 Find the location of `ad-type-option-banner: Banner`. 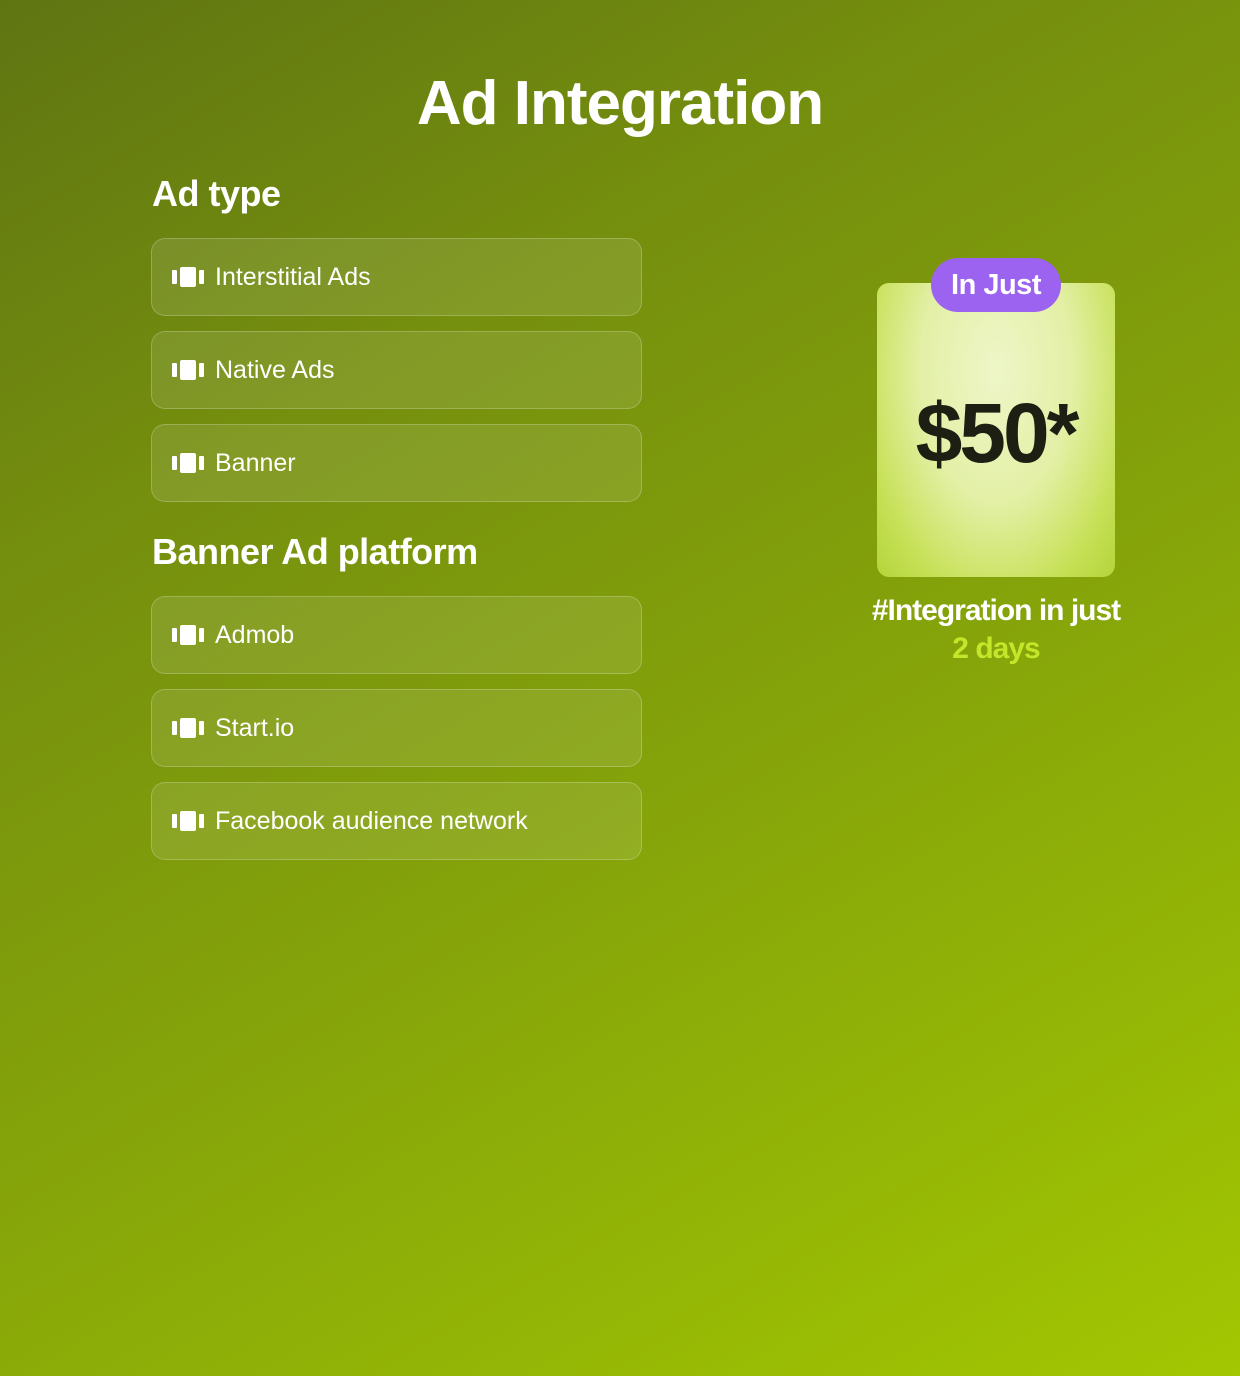

ad-type-option-banner: Banner is located at coordinates (396, 463).